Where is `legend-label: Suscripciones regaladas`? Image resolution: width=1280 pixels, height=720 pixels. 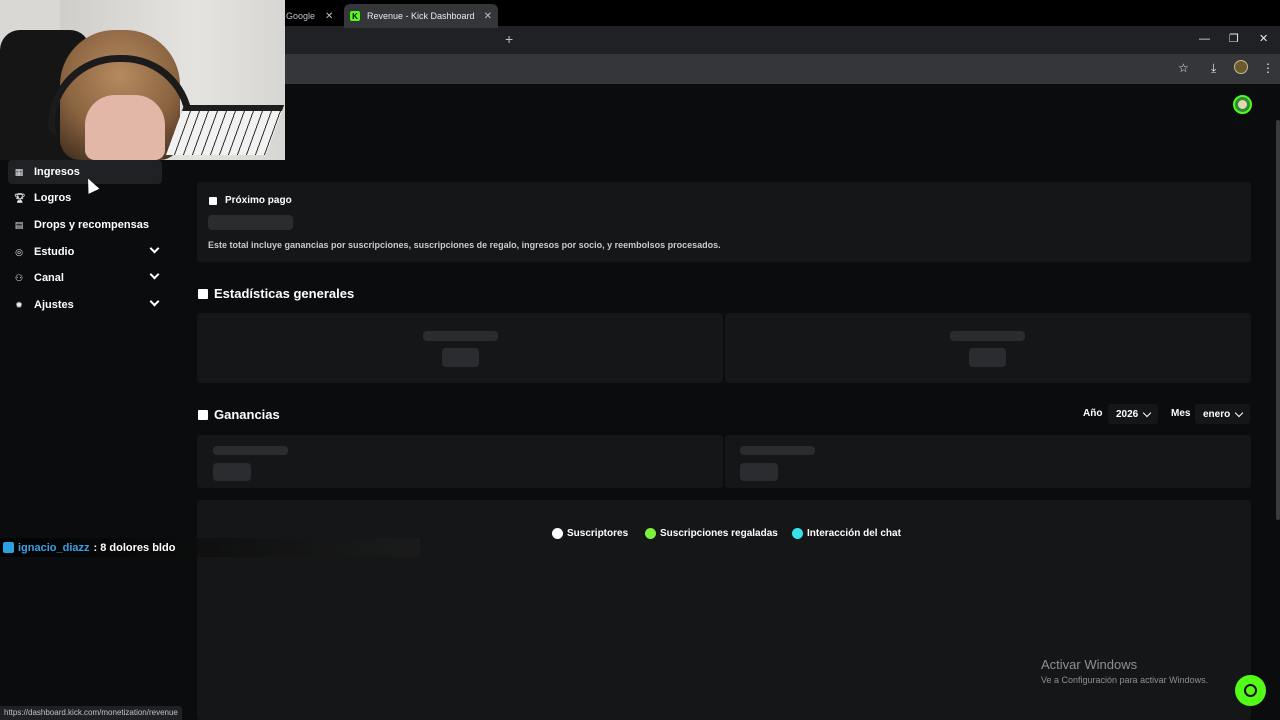
legend-label: Suscripciones regaladas is located at coordinates (719, 533).